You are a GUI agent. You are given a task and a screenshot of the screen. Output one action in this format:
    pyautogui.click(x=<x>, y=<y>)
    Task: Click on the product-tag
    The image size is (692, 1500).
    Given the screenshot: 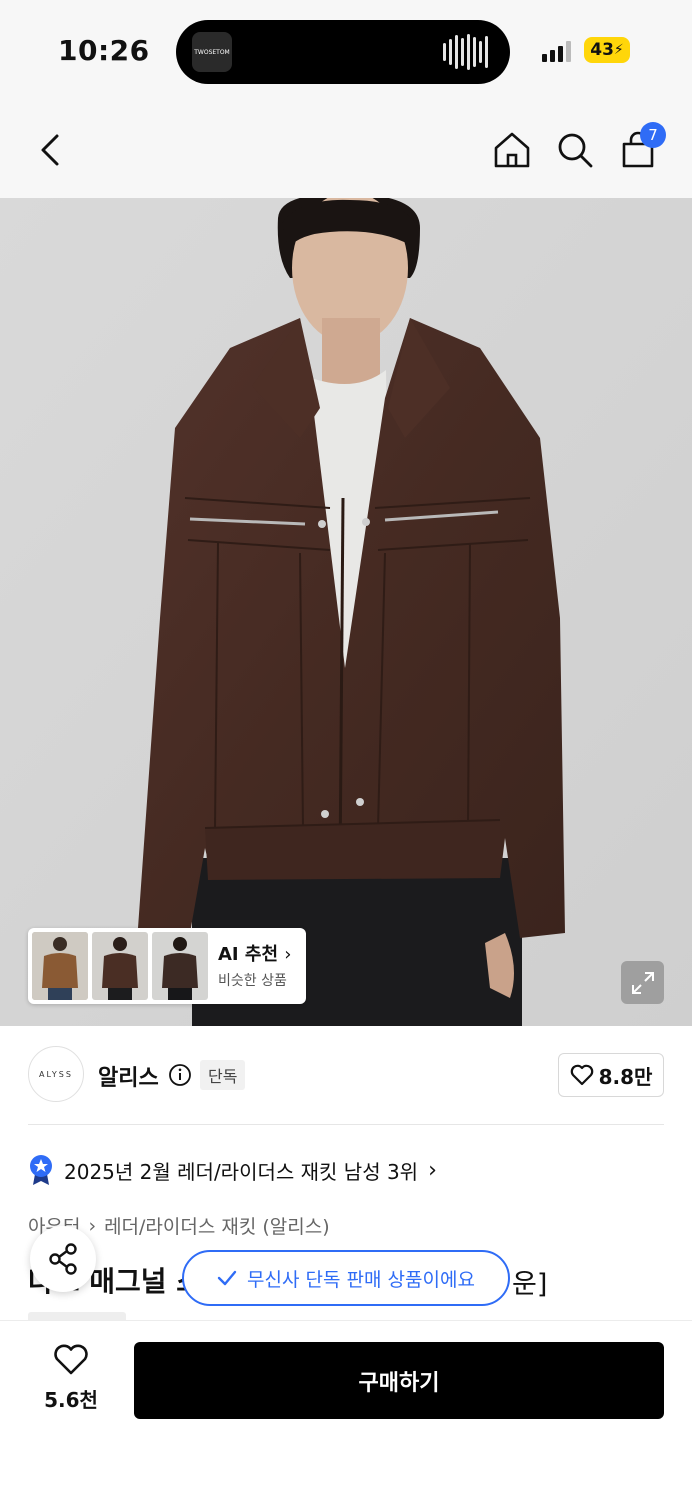 What is the action you would take?
    pyautogui.click(x=77, y=1316)
    